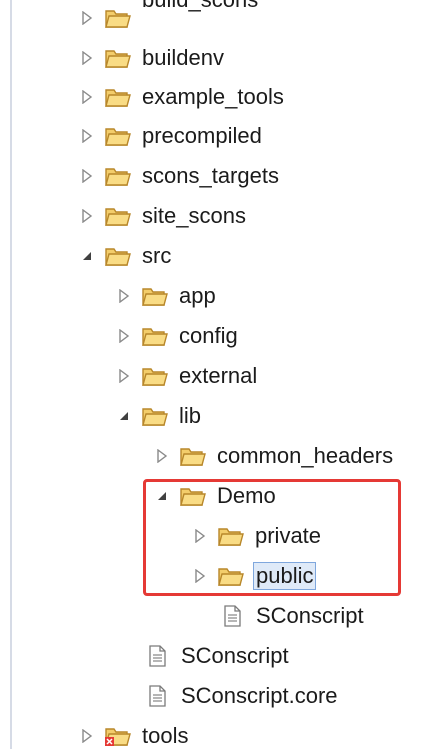  What do you see at coordinates (285, 576) in the screenshot?
I see `tree-item-label: public` at bounding box center [285, 576].